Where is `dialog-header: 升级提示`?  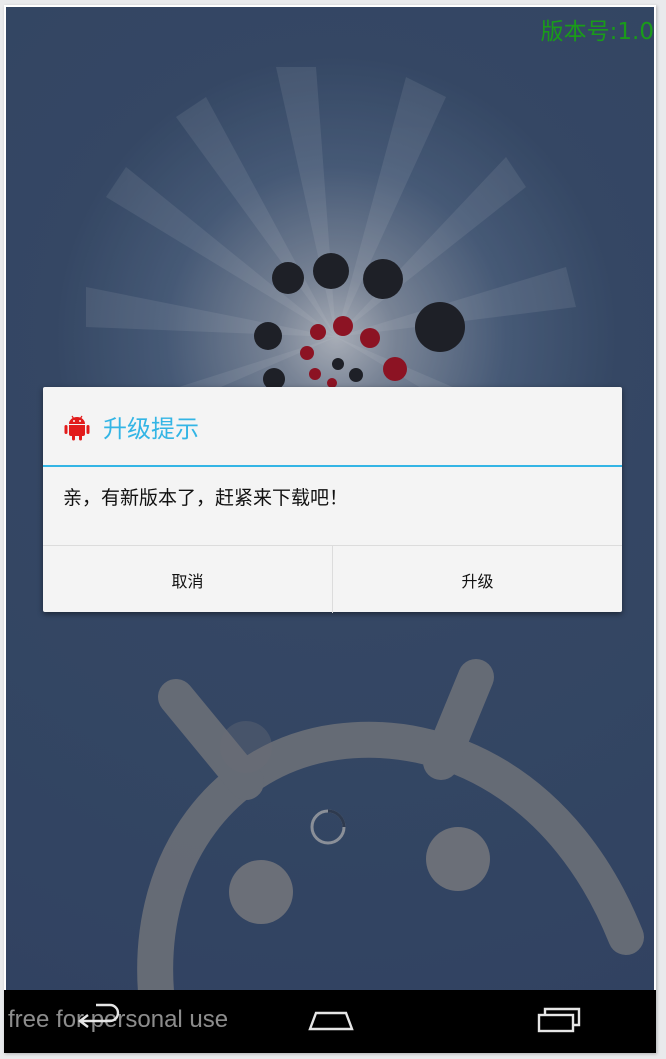 dialog-header: 升级提示 is located at coordinates (332, 427).